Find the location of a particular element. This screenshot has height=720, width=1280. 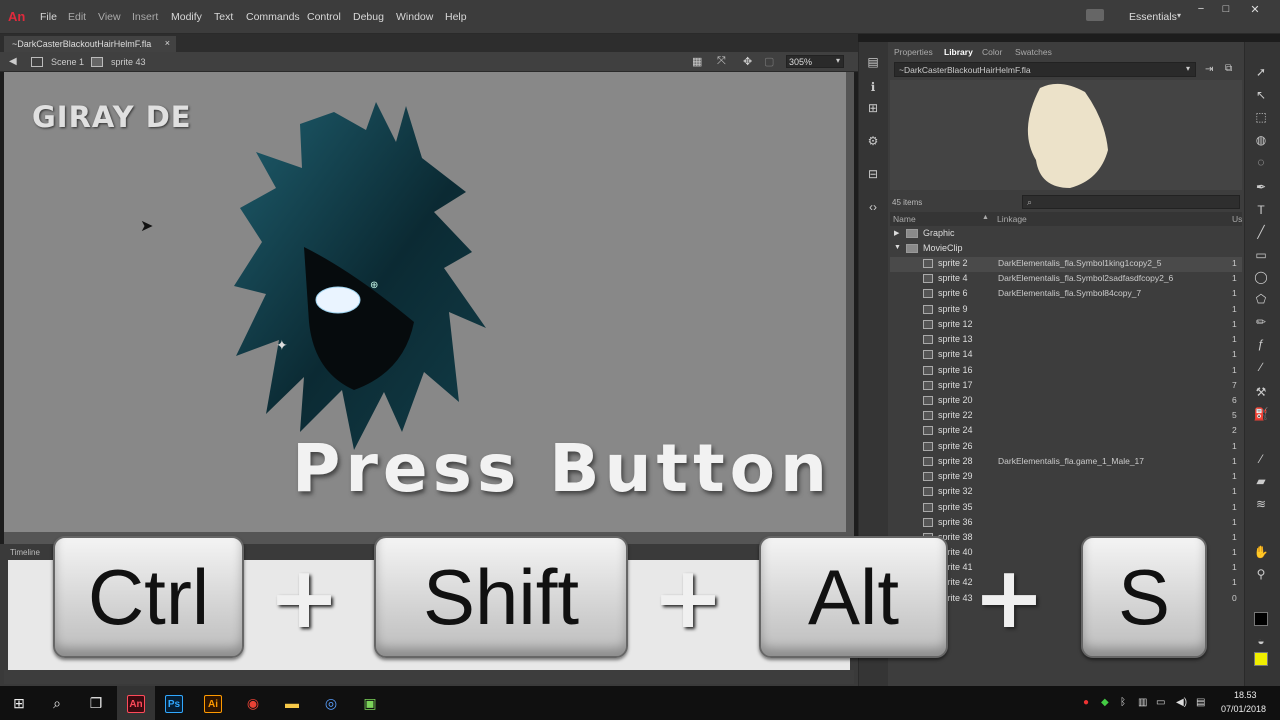

collapse-arrow-icon: ▼ is located at coordinates (897, 247).